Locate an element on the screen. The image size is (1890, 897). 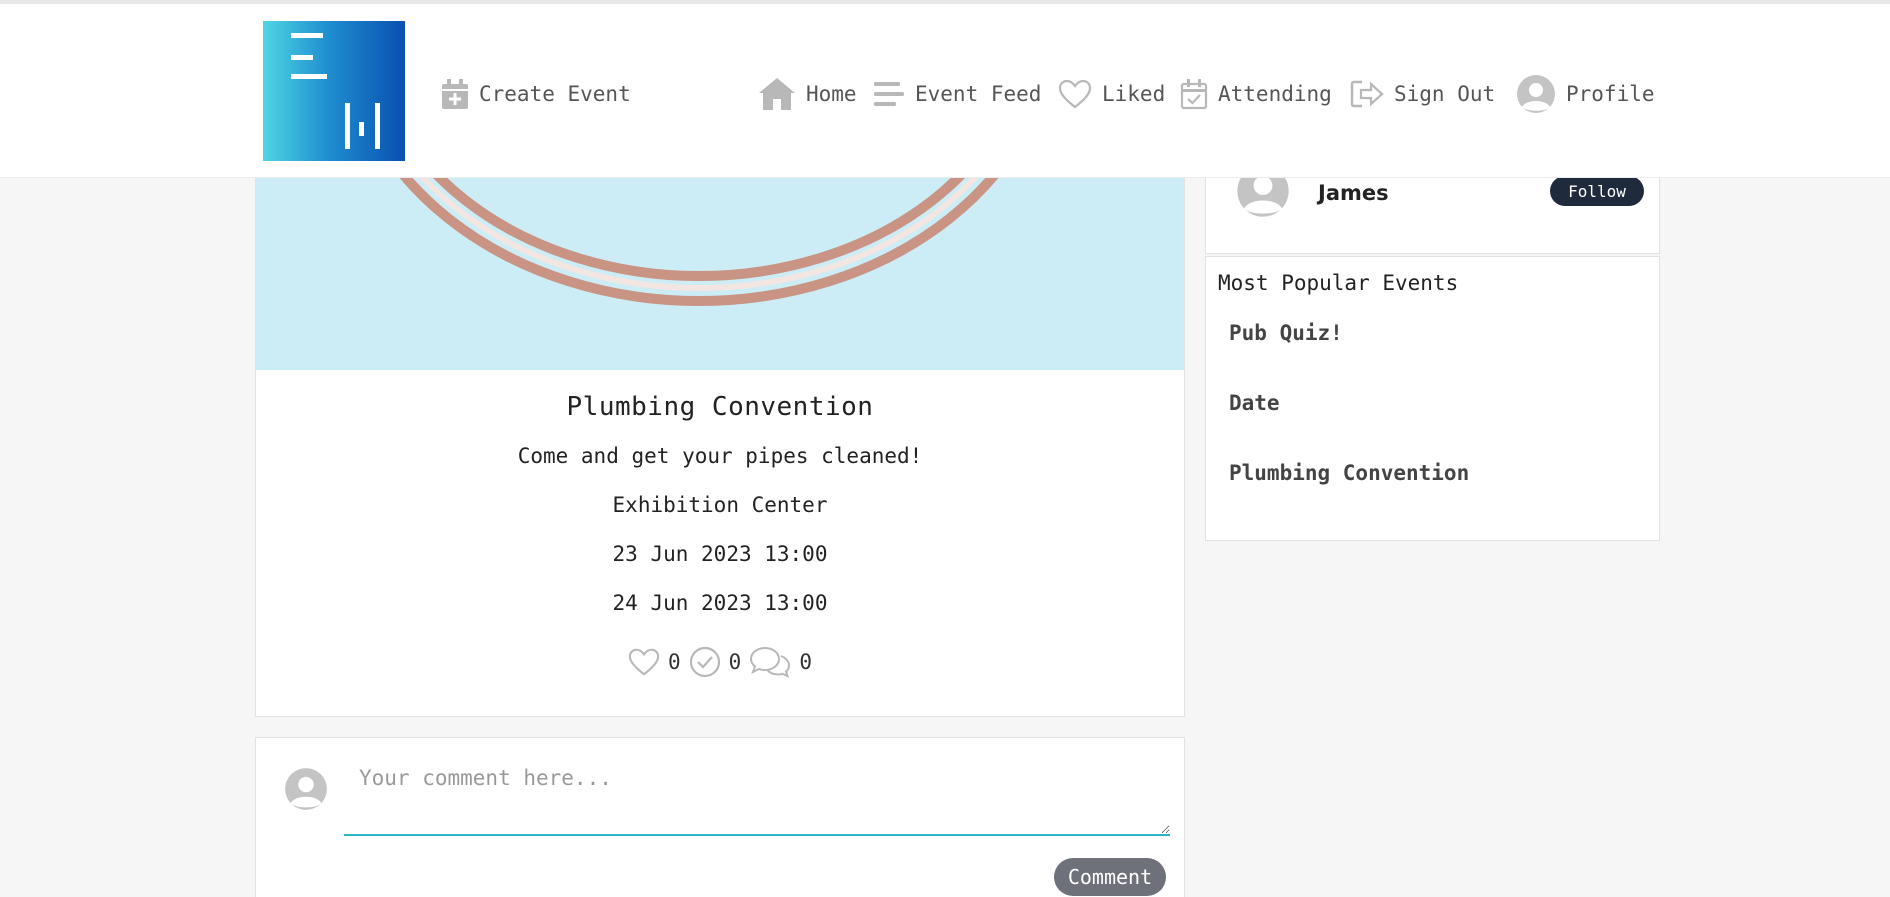
nav-liked: Liked is located at coordinates (1111, 94).